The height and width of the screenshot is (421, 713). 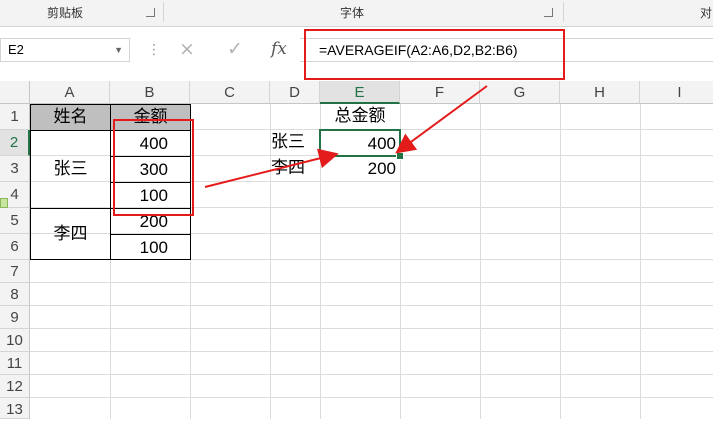 What do you see at coordinates (441, 119) in the screenshot?
I see `arrow-to-result` at bounding box center [441, 119].